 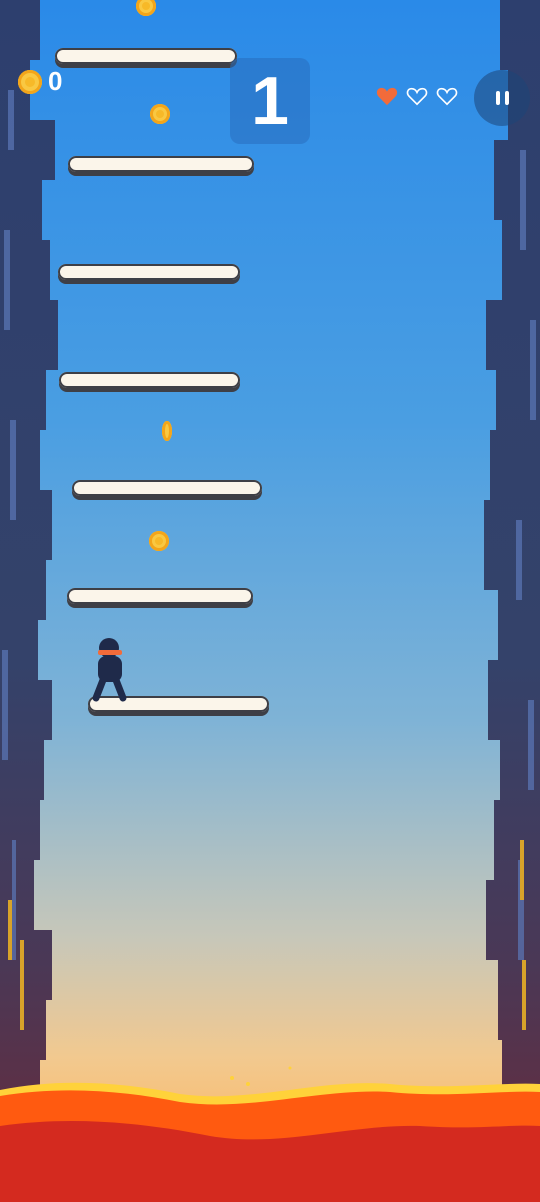 What do you see at coordinates (512, 601) in the screenshot?
I see `right-rock-wall` at bounding box center [512, 601].